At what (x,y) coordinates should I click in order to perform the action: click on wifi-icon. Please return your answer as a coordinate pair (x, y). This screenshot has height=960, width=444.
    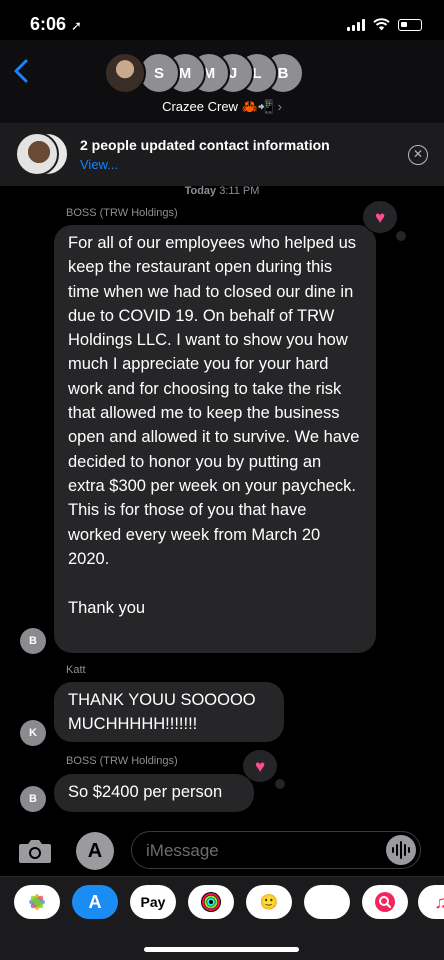
    Looking at the image, I should click on (381, 24).